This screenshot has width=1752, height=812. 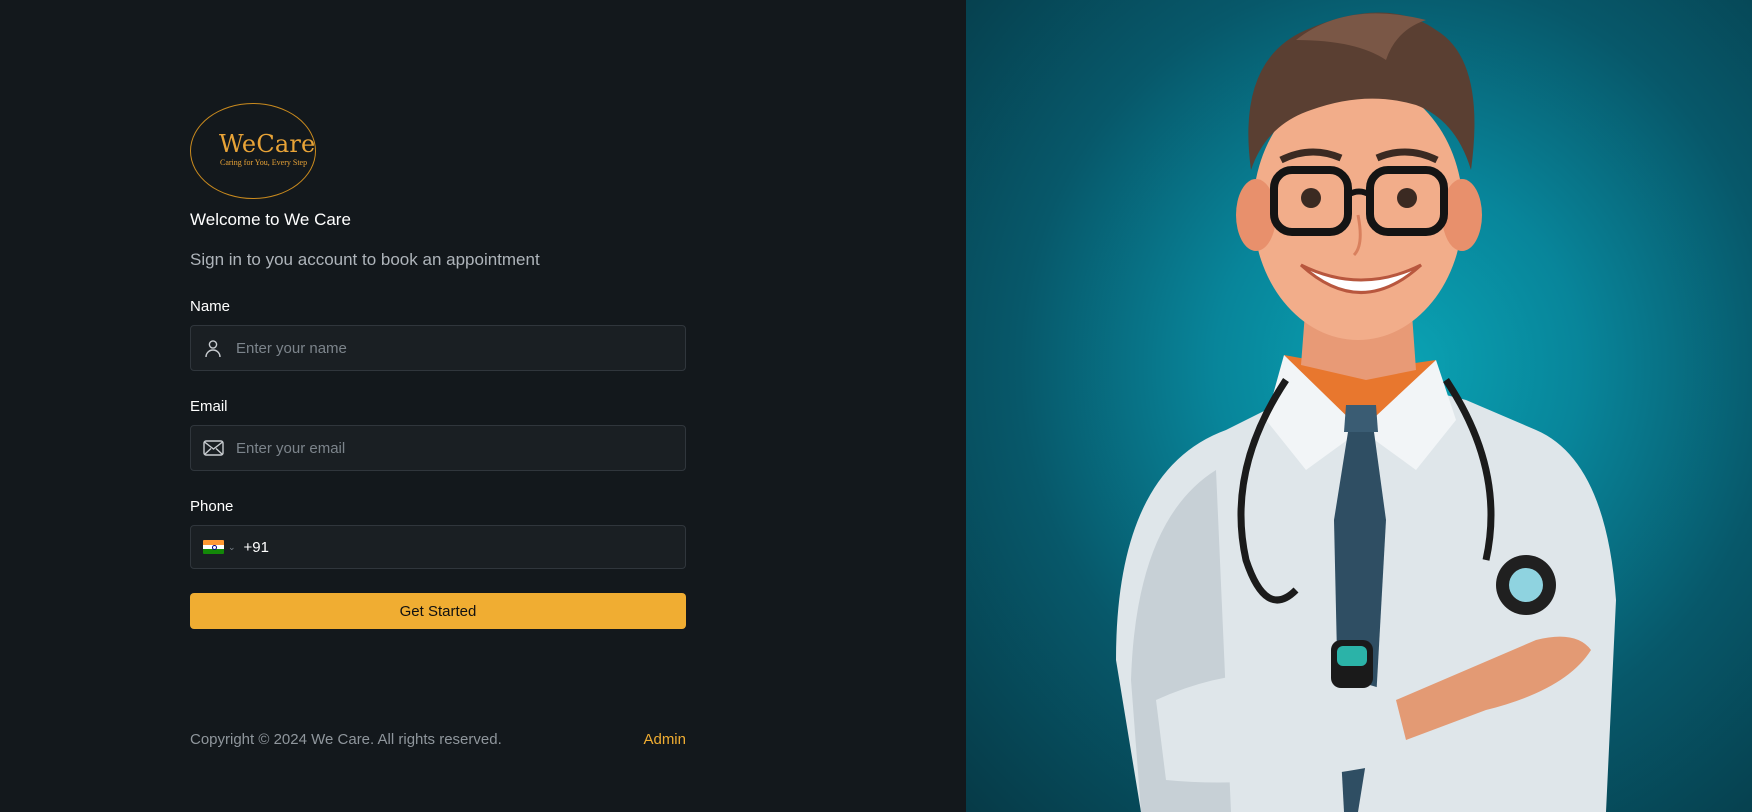 I want to click on email-input, so click(x=456, y=448).